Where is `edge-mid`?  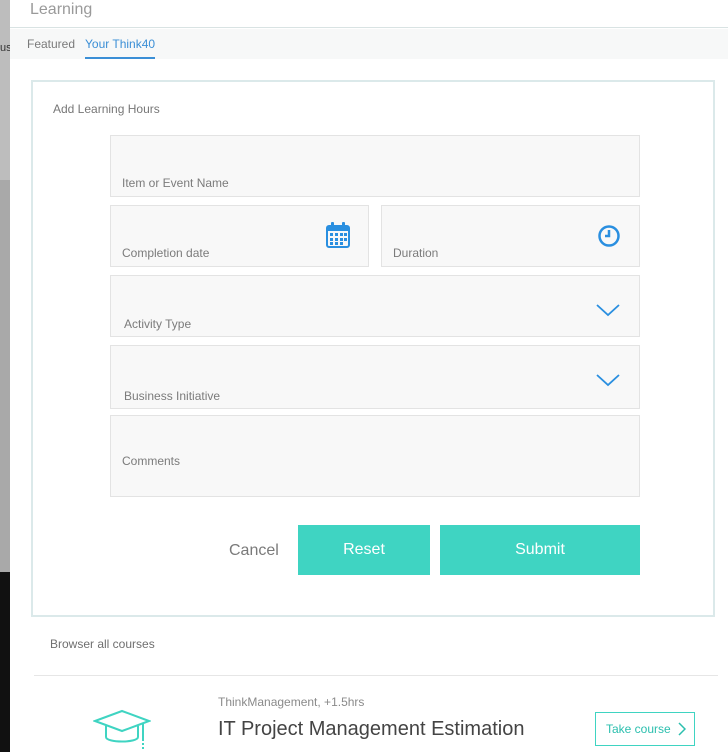
edge-mid is located at coordinates (5, 376).